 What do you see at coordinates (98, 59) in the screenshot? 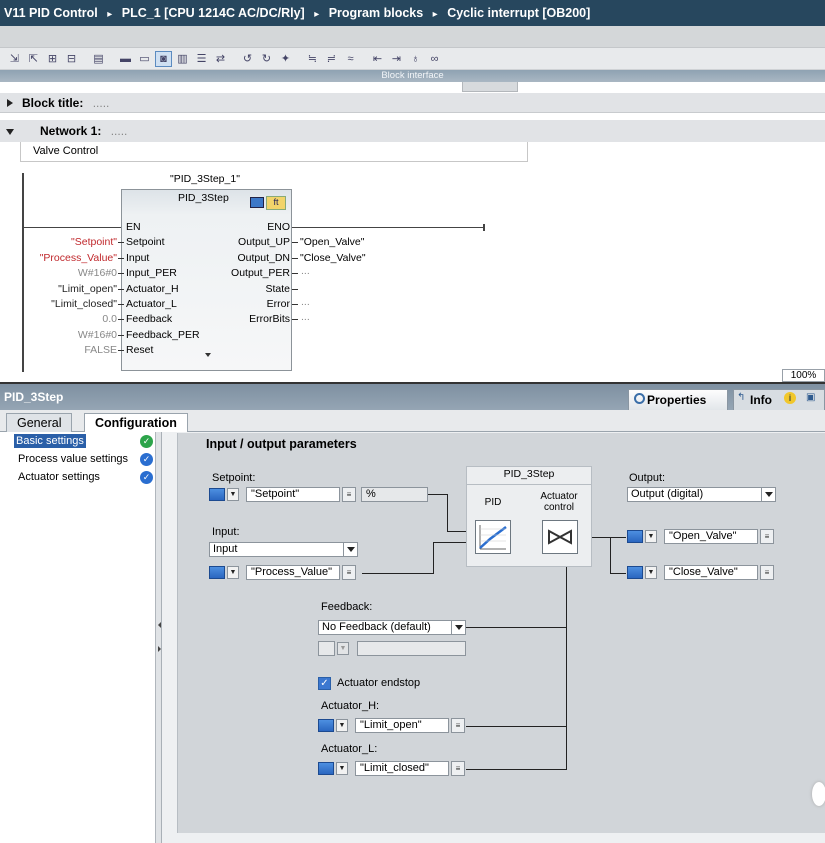
I see `absolute-operands-icon: ▤` at bounding box center [98, 59].